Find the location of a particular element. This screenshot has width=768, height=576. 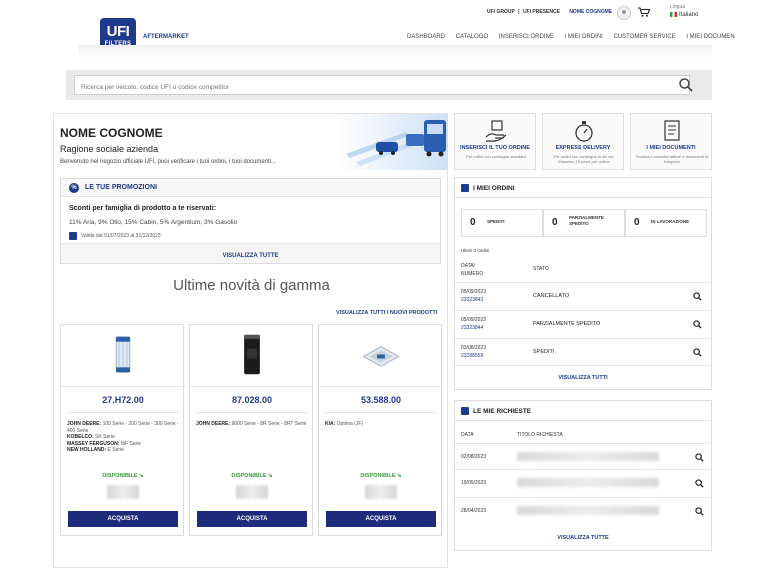

request-date: 28/04/2023 is located at coordinates (474, 511).